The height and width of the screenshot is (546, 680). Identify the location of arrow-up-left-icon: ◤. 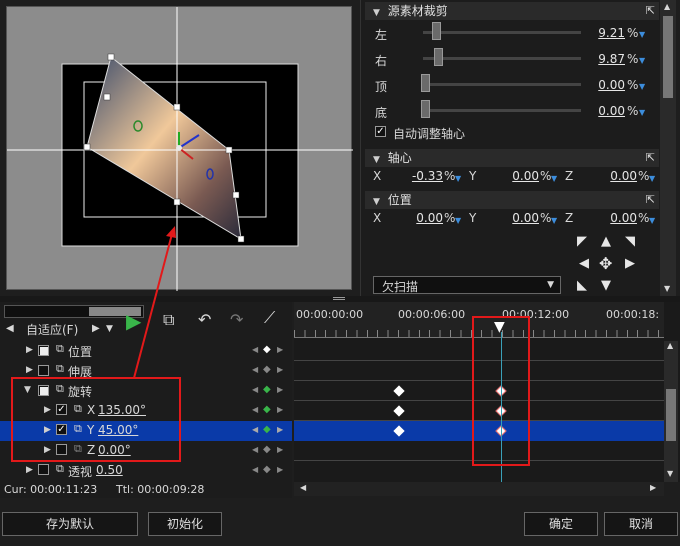
(582, 241).